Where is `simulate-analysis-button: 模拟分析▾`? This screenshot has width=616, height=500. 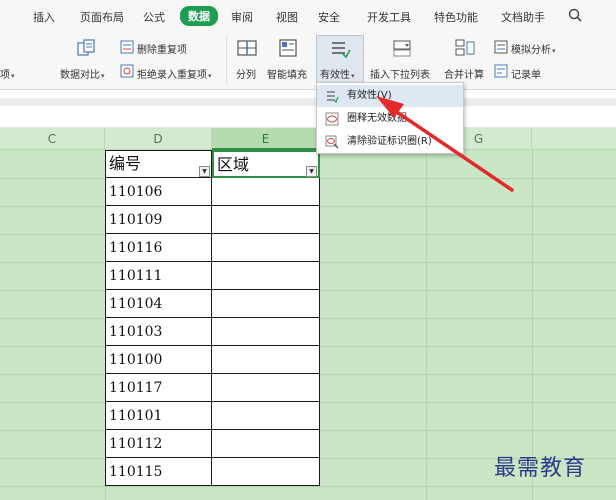 simulate-analysis-button: 模拟分析▾ is located at coordinates (533, 48).